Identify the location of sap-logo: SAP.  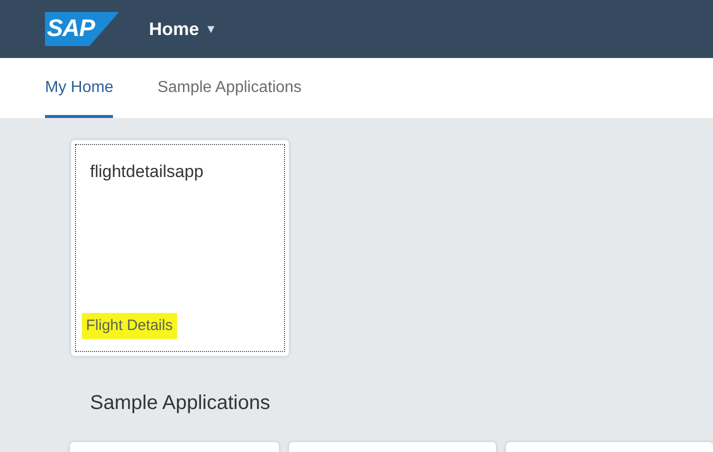
(82, 29).